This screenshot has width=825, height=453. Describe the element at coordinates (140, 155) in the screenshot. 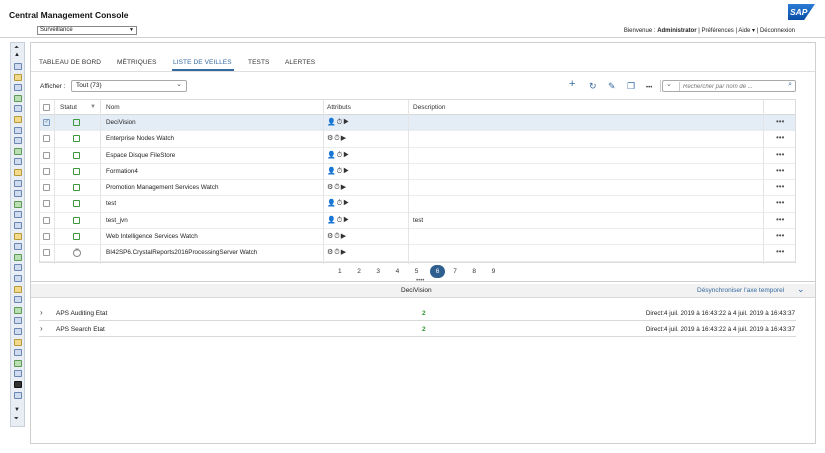

I see `row-name: Espace Disque FileStore` at that location.